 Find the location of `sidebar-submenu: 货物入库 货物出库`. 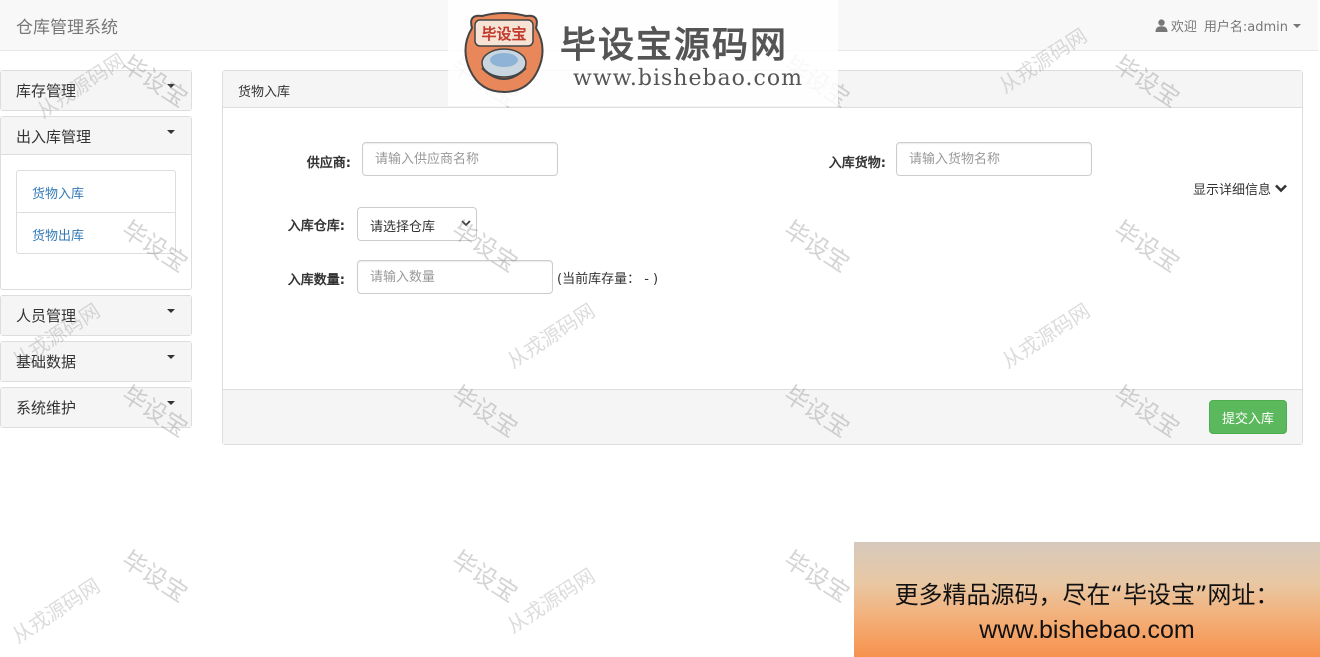

sidebar-submenu: 货物入库 货物出库 is located at coordinates (96, 212).